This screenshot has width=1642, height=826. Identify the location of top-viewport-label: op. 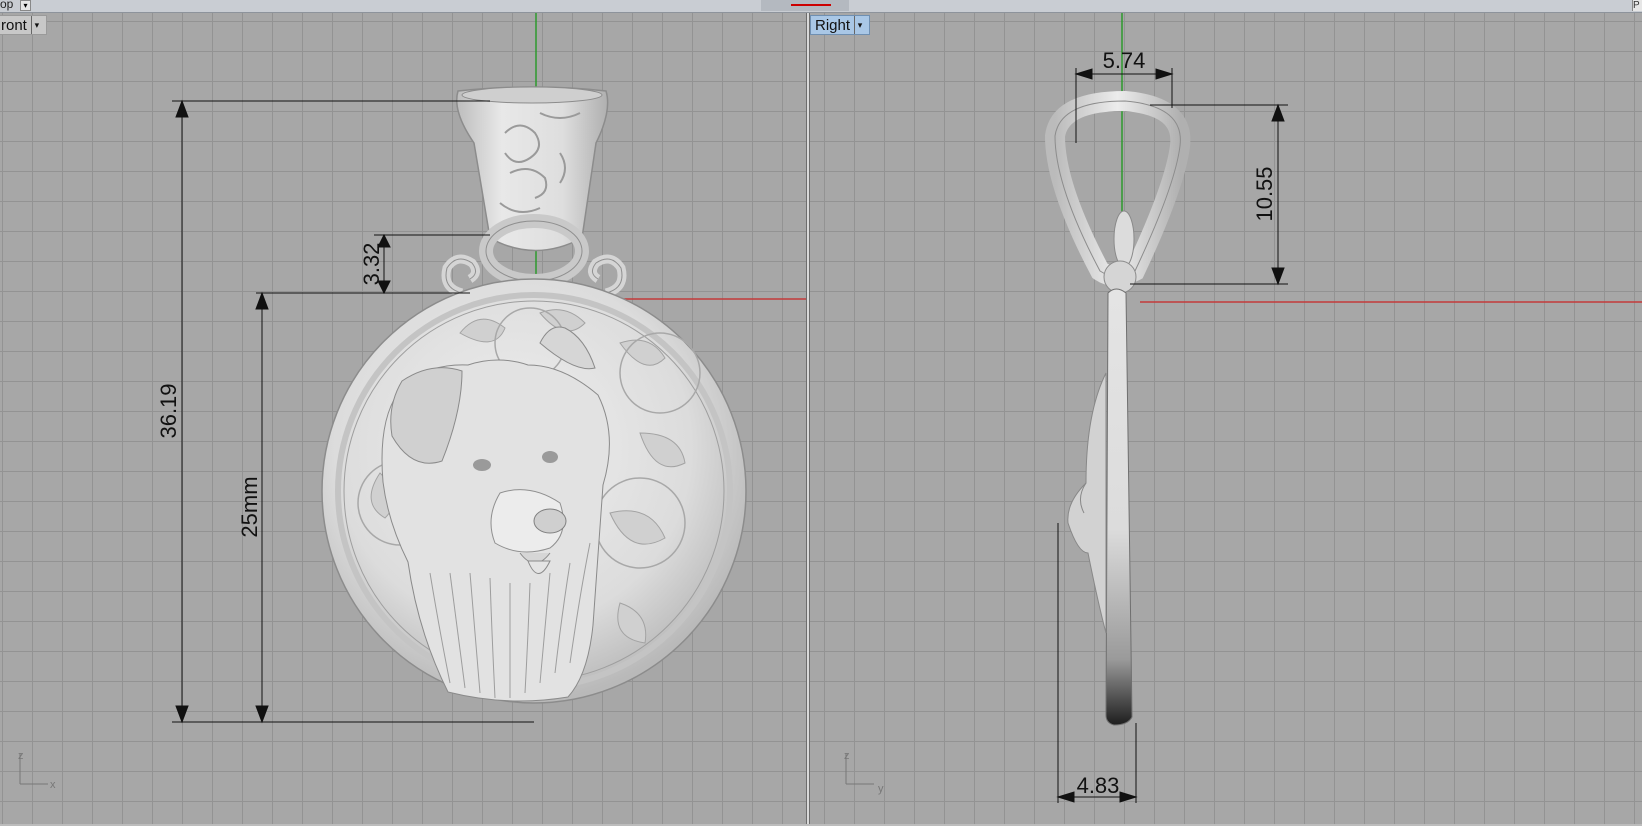
(6, 5).